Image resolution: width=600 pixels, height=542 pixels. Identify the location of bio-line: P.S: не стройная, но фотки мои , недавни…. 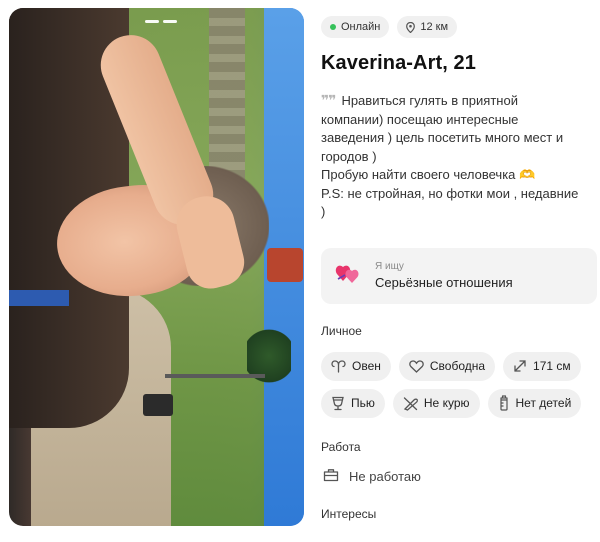
(450, 193).